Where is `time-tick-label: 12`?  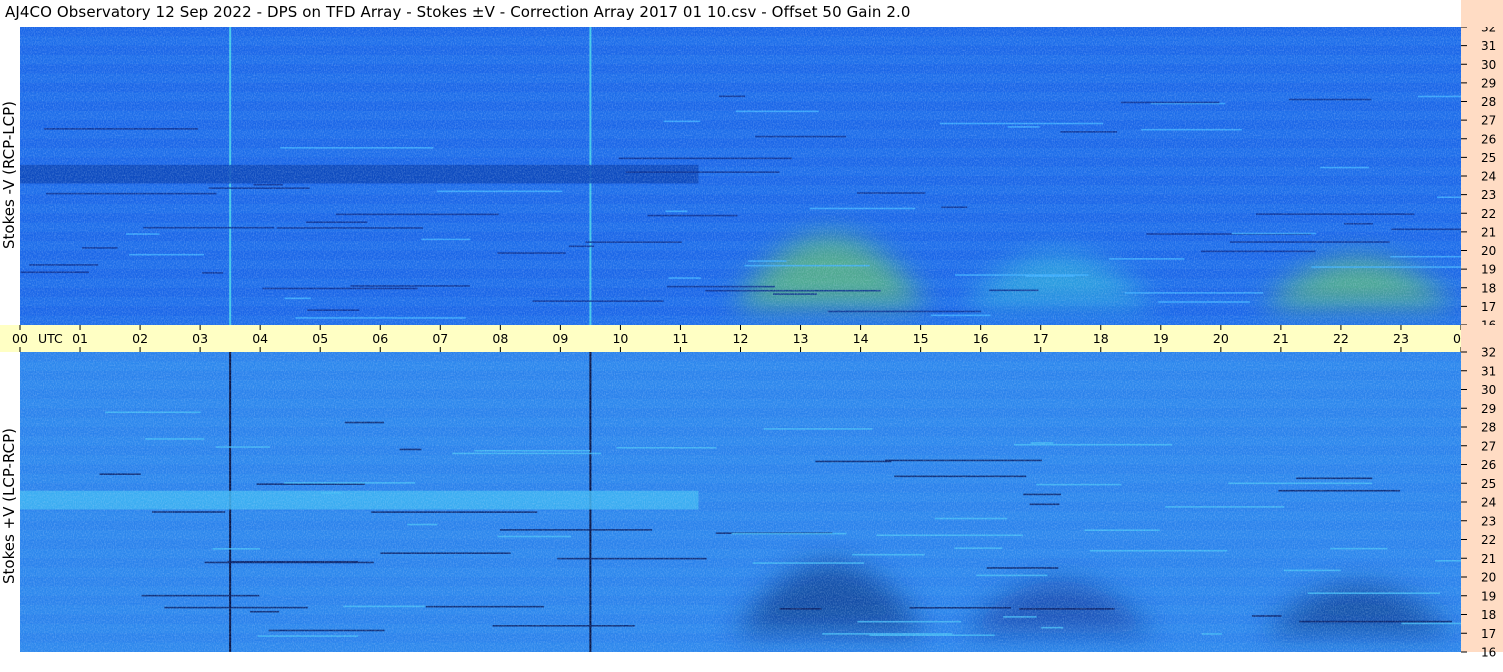 time-tick-label: 12 is located at coordinates (741, 338).